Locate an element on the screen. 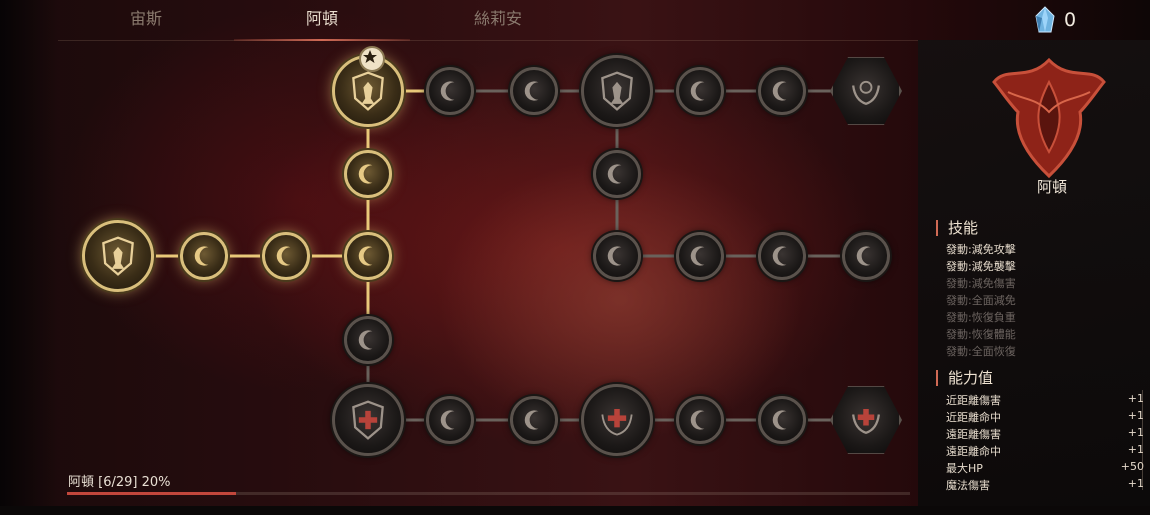  progress-bar is located at coordinates (488, 493).